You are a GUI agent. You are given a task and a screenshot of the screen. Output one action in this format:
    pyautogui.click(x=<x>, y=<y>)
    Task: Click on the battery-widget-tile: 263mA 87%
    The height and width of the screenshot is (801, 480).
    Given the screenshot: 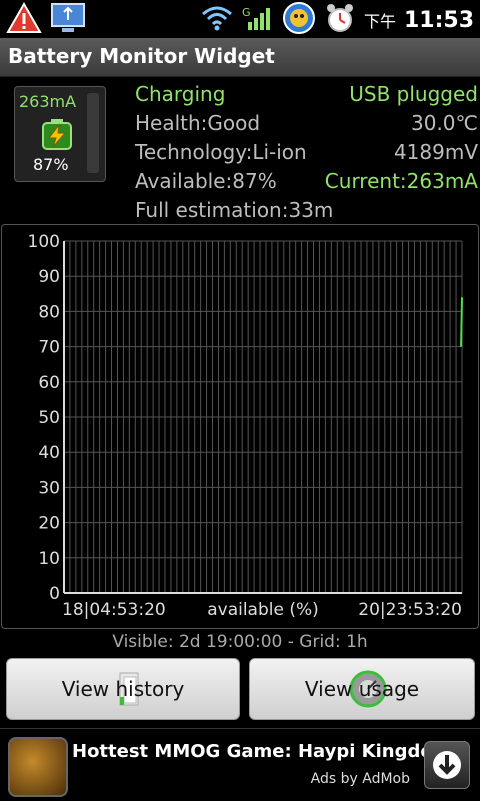 What is the action you would take?
    pyautogui.click(x=60, y=134)
    